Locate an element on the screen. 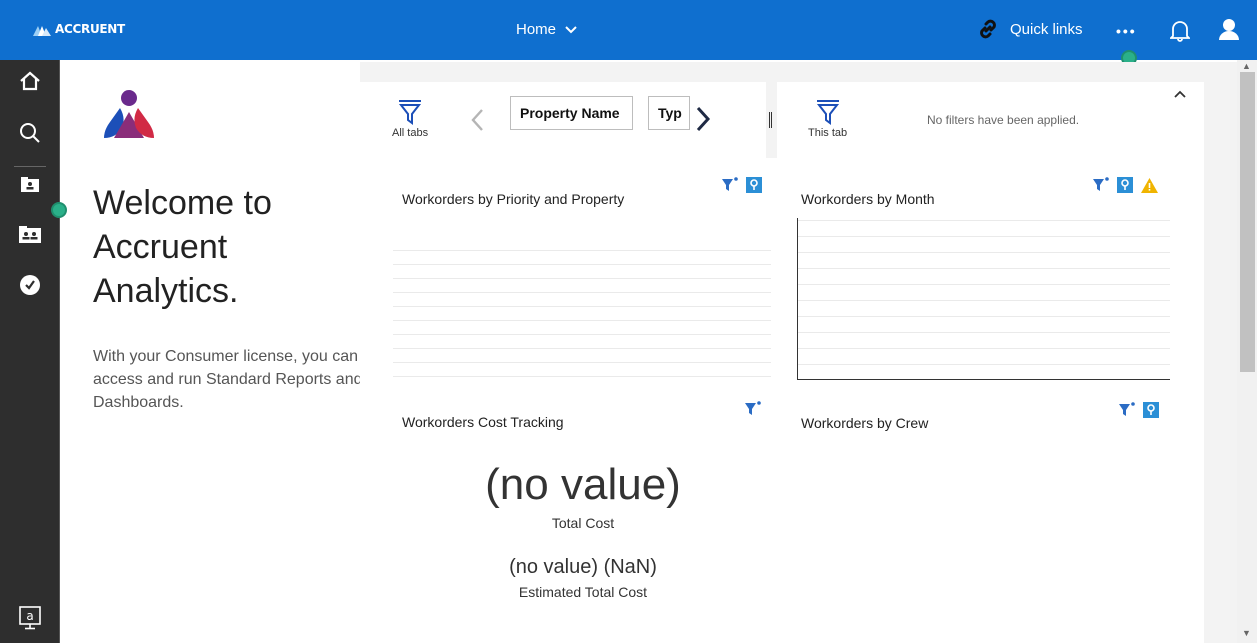  home-icon is located at coordinates (30, 81).